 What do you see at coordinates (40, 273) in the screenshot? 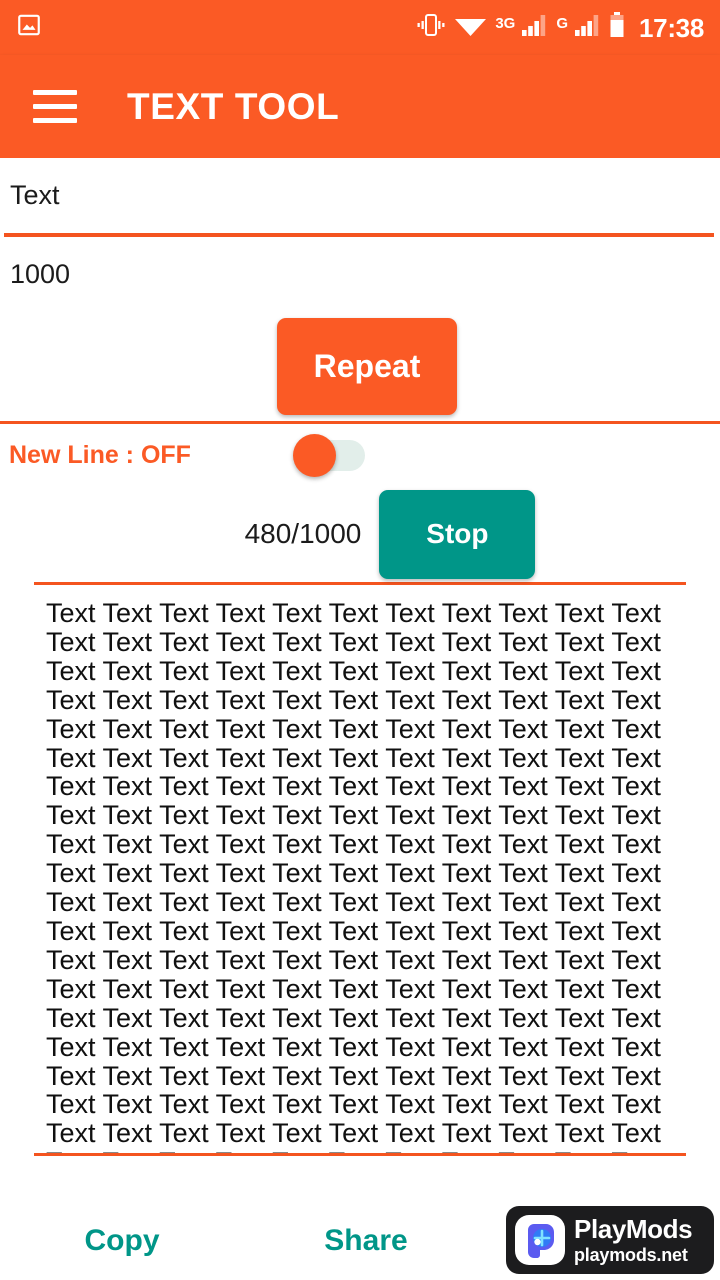
I see `count-input-value: 1000` at bounding box center [40, 273].